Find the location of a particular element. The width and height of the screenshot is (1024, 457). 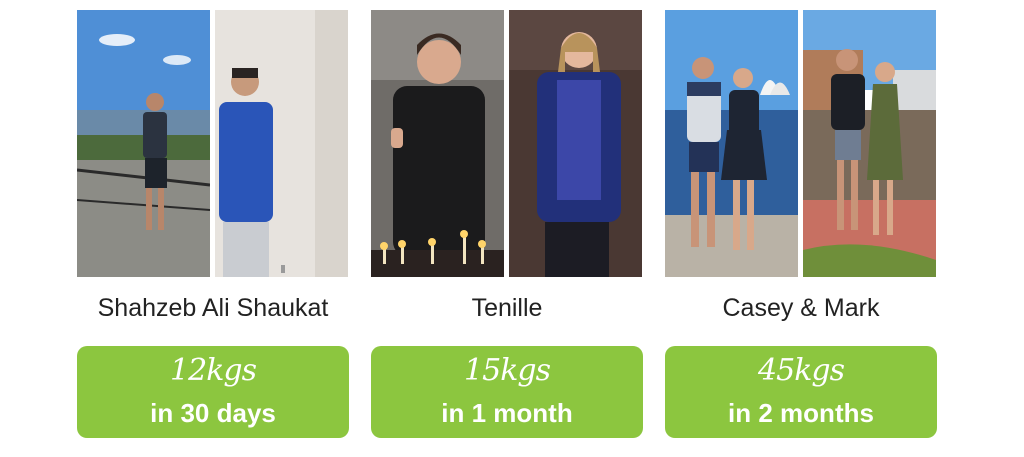

weight-lost: 12kgs is located at coordinates (213, 370).